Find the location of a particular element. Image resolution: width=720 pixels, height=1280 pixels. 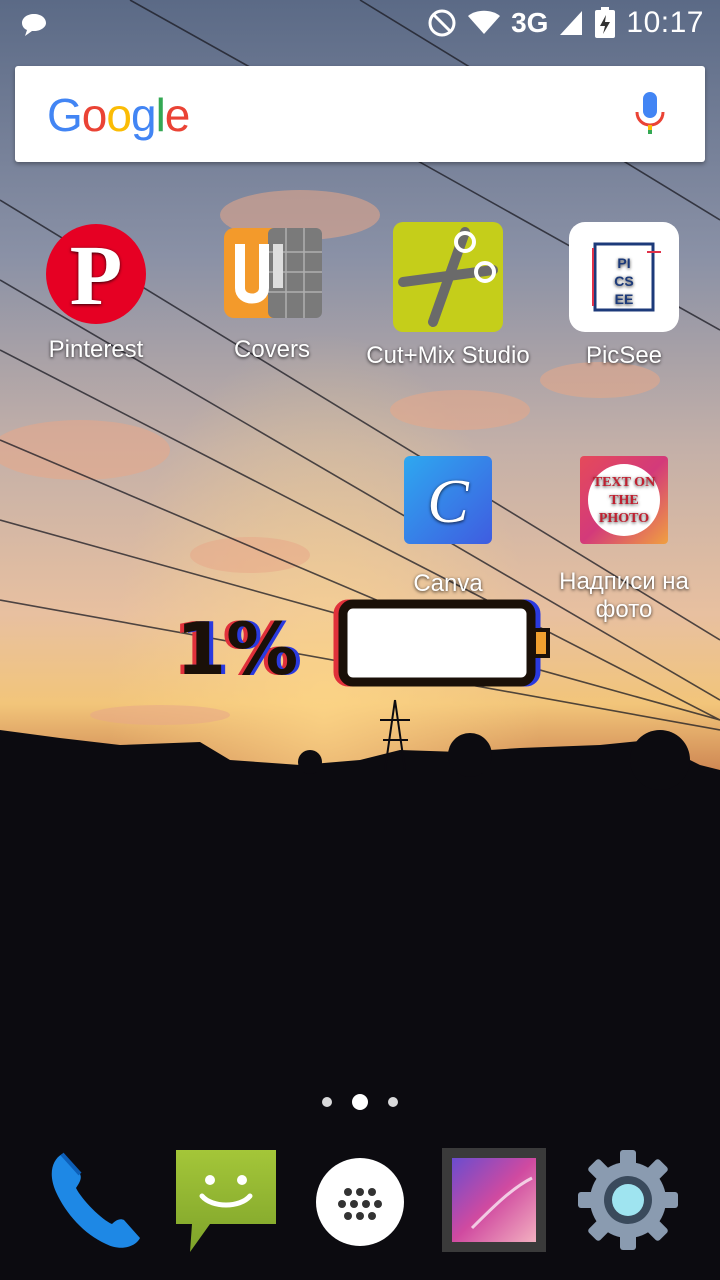

battery-widget: 1% 1% 1% is located at coordinates (365, 644).